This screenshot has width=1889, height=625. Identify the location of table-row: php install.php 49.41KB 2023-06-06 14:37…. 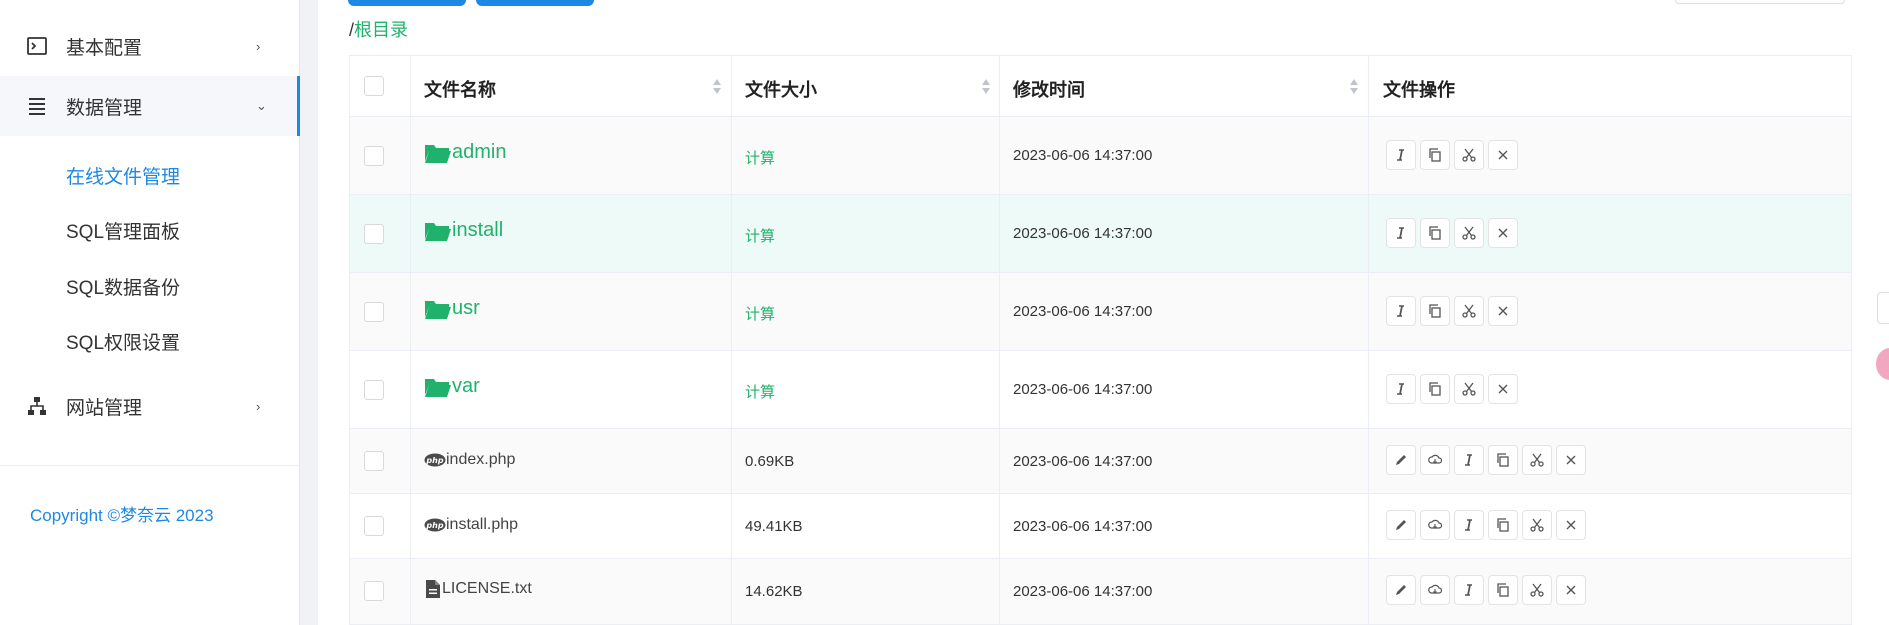
(1100, 526).